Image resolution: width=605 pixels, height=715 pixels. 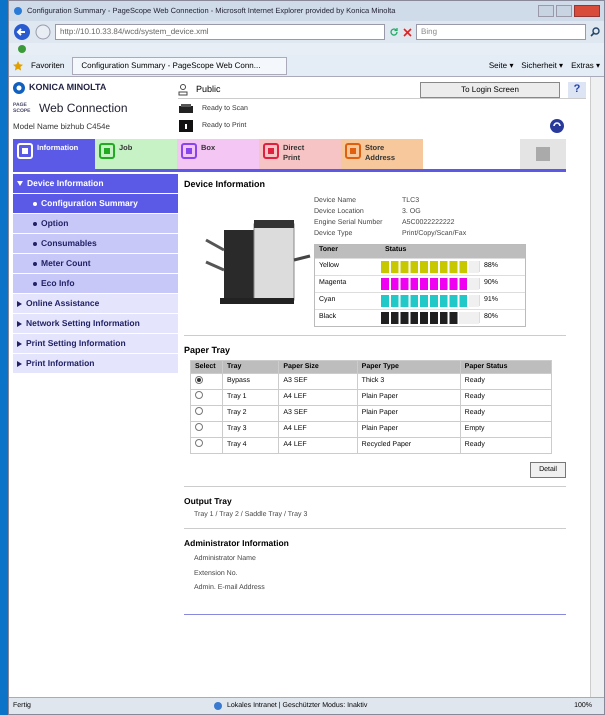 I want to click on sidebar-item: Network Setting Information, so click(x=95, y=324).